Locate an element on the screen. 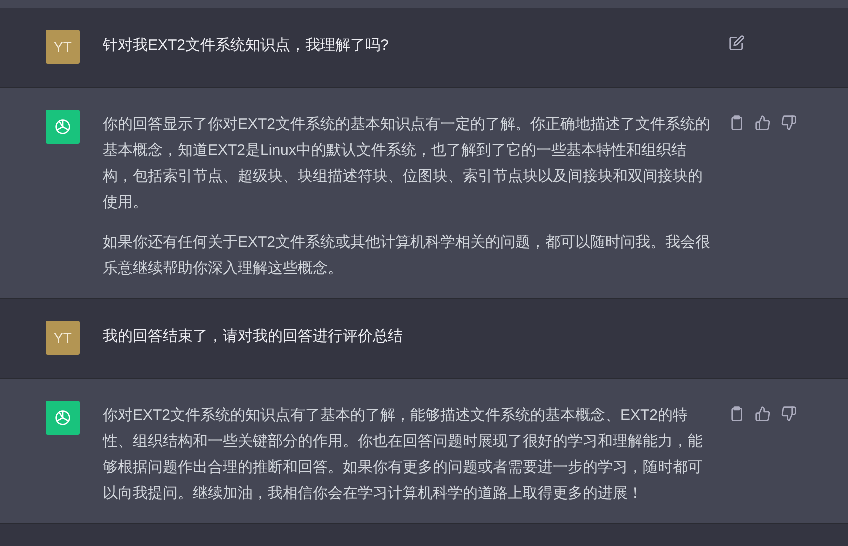 The height and width of the screenshot is (546, 848). message-text: 我的回答结束了，请对我的回答进行评价总结 is located at coordinates (253, 337).